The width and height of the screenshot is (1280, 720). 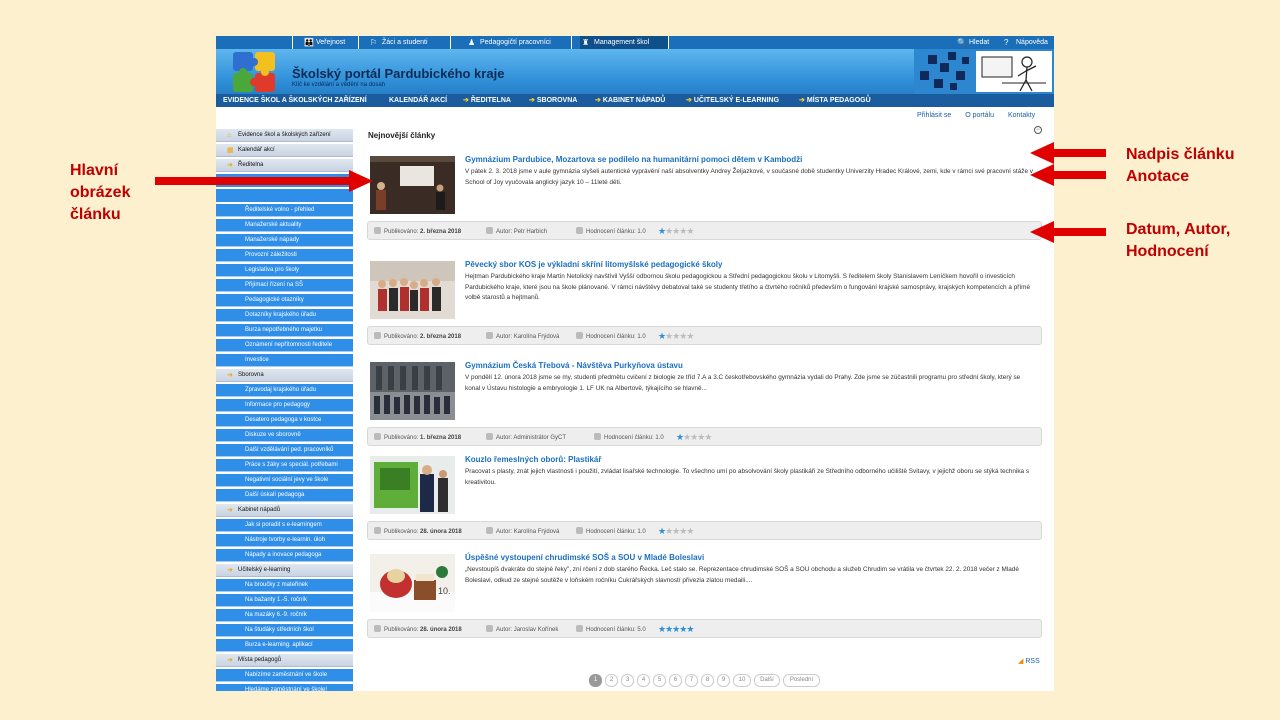 What do you see at coordinates (284, 225) in the screenshot?
I see `sidebar-item: Manažerské aktuality` at bounding box center [284, 225].